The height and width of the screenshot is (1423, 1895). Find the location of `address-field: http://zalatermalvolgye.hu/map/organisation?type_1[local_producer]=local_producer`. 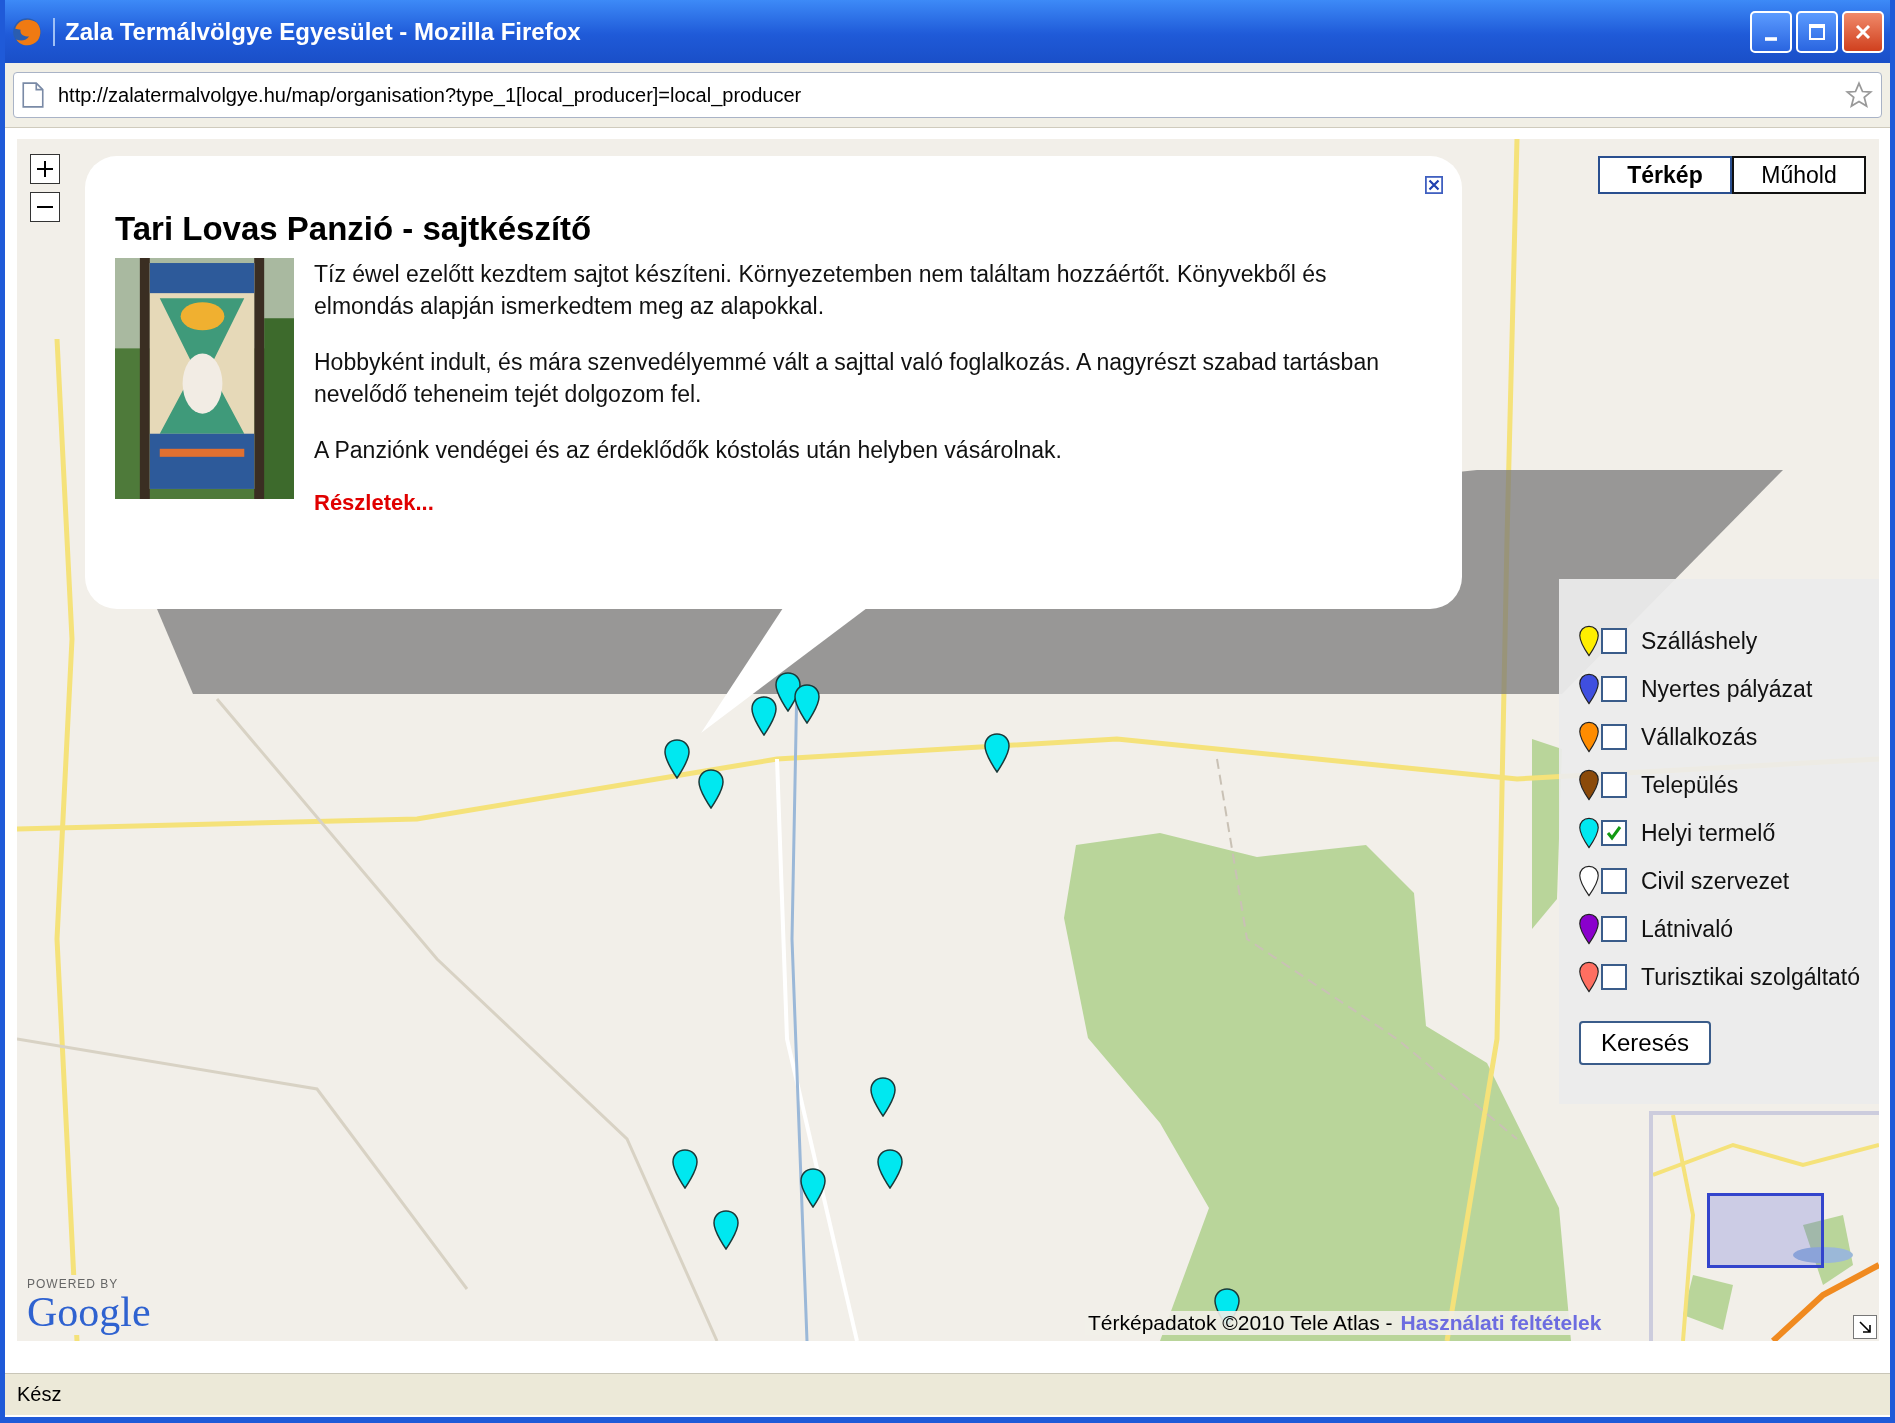

address-field: http://zalatermalvolgye.hu/map/organisation?type_1[local_producer]=local_producer is located at coordinates (947, 95).